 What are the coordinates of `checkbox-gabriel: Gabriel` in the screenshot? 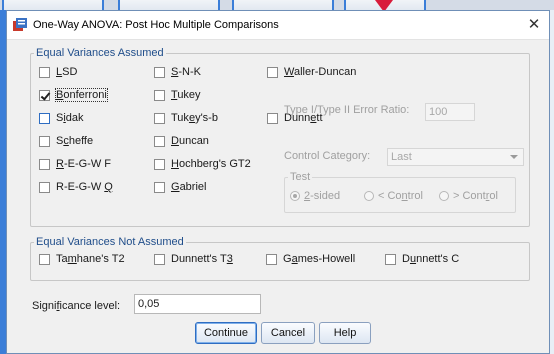 It's located at (180, 187).